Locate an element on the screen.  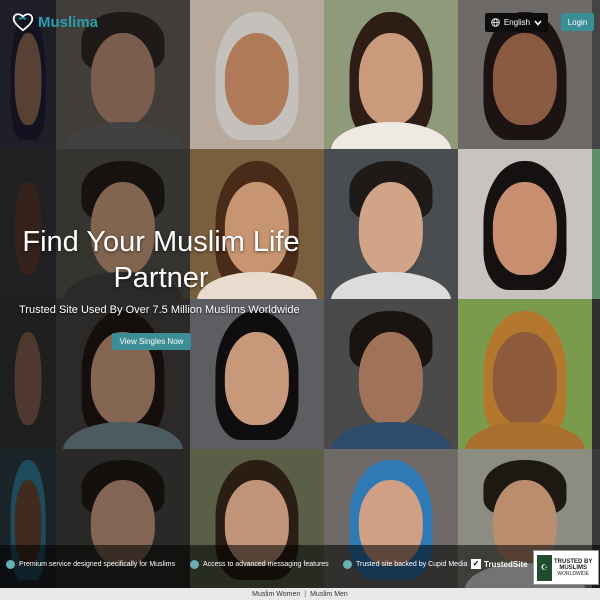
badge-line-3: WORLDWIDE is located at coordinates (573, 573).